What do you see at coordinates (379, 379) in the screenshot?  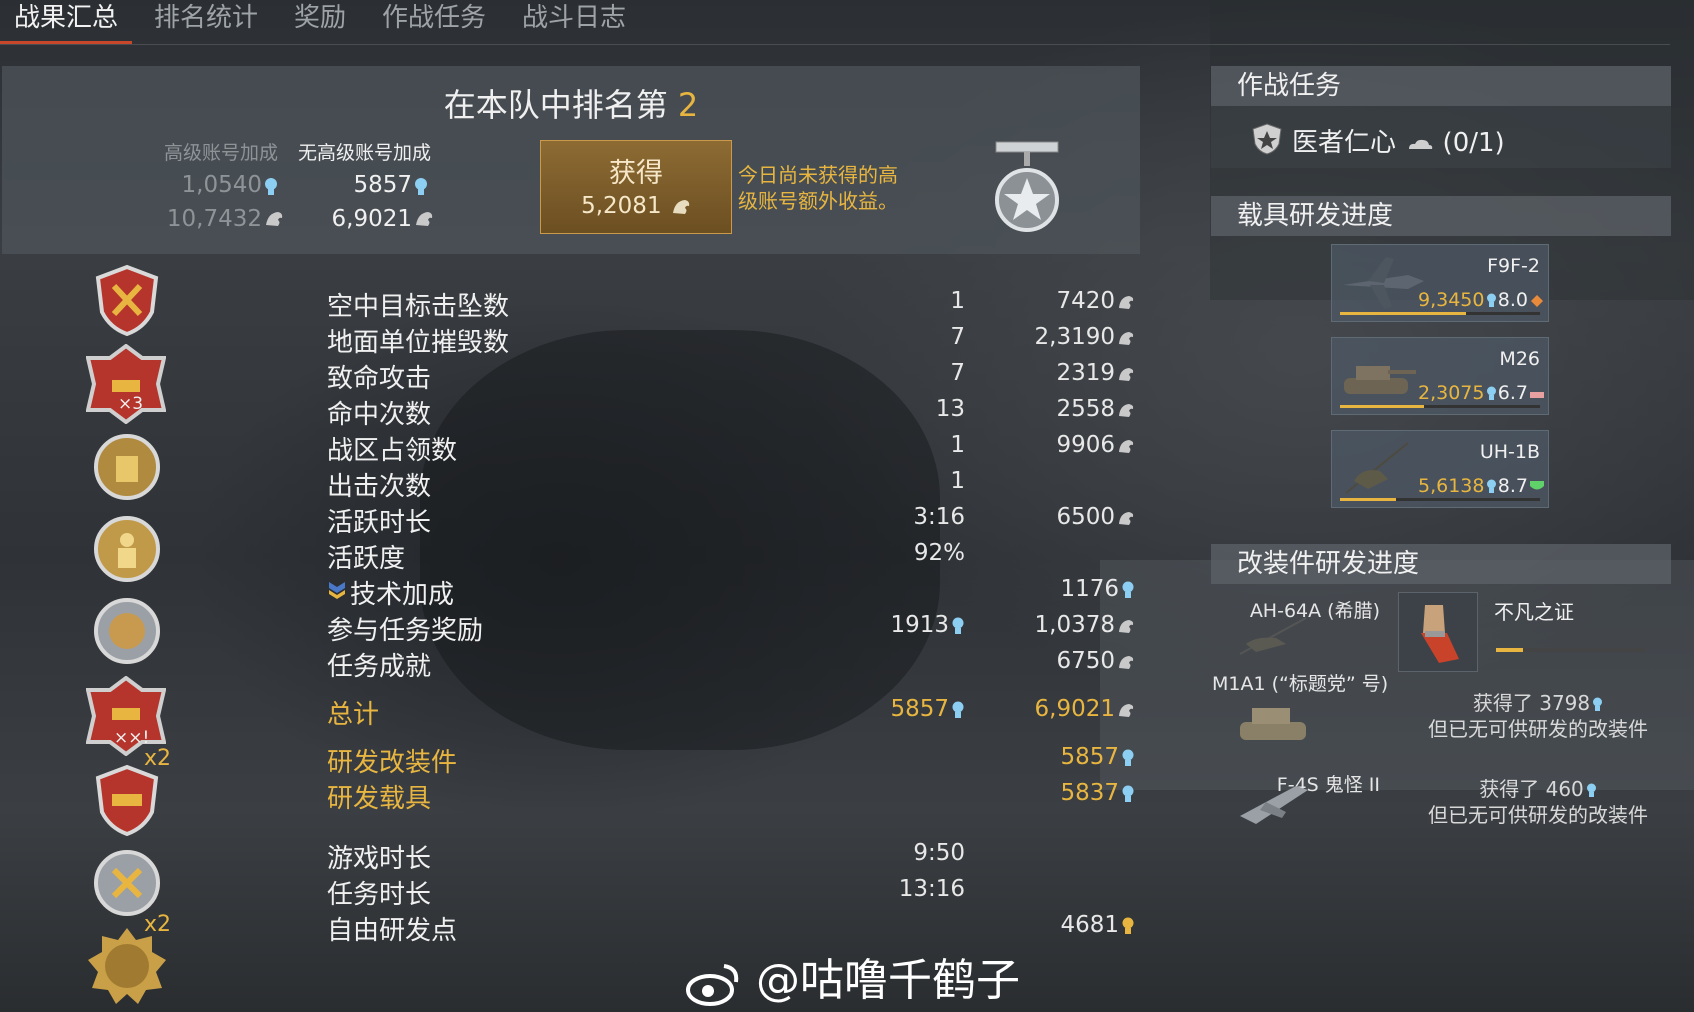 I see `stat-label: 致命攻击` at bounding box center [379, 379].